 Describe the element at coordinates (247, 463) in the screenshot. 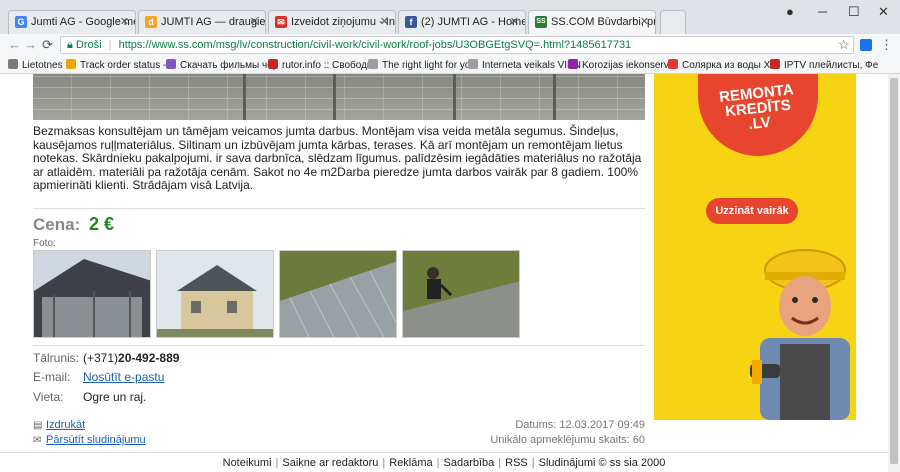

I see `footer-link-rules: Noteikumi` at that location.